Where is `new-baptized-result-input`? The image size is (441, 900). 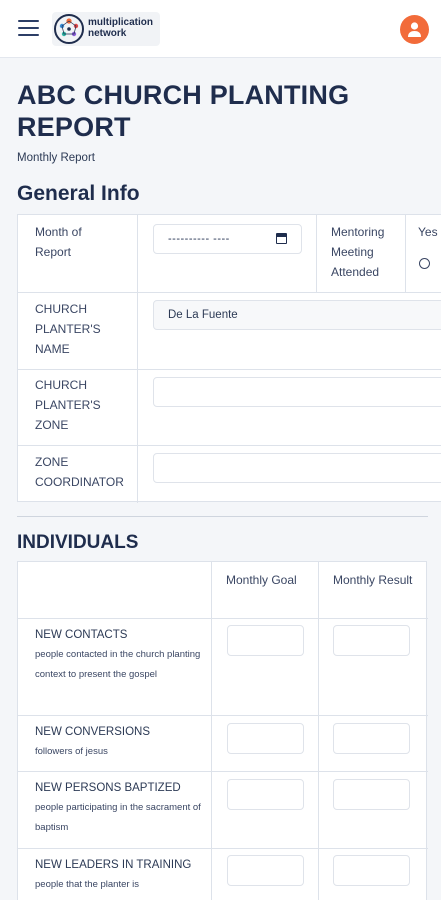
new-baptized-result-input is located at coordinates (371, 794).